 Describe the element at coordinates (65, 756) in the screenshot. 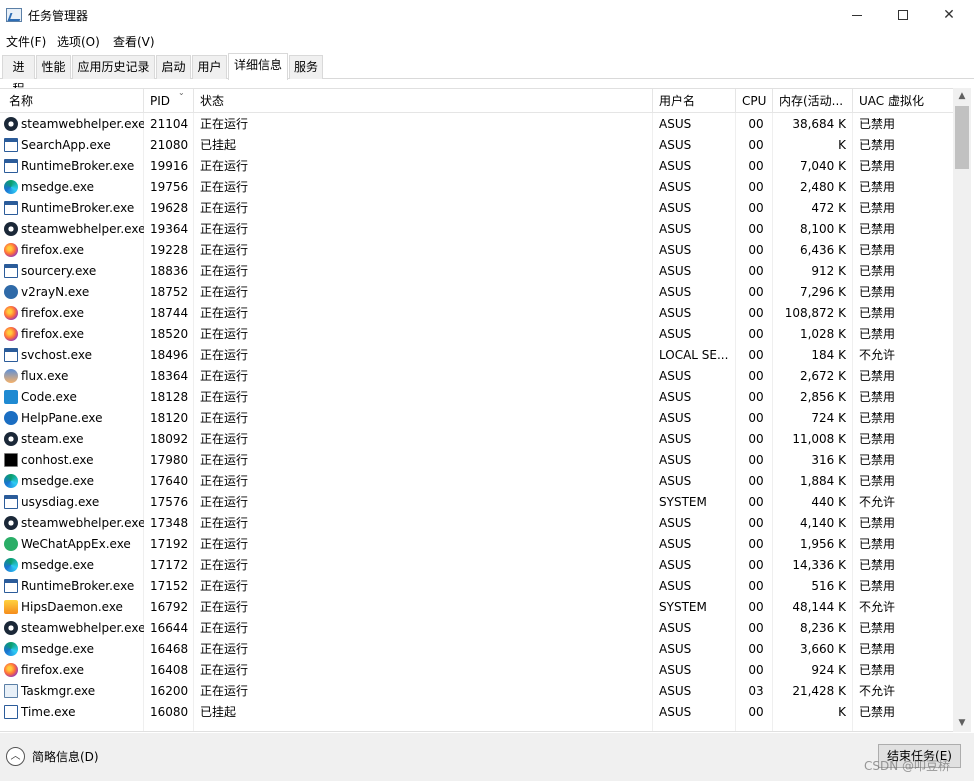

I see `fewer-details-link: 简略信息(D)` at that location.